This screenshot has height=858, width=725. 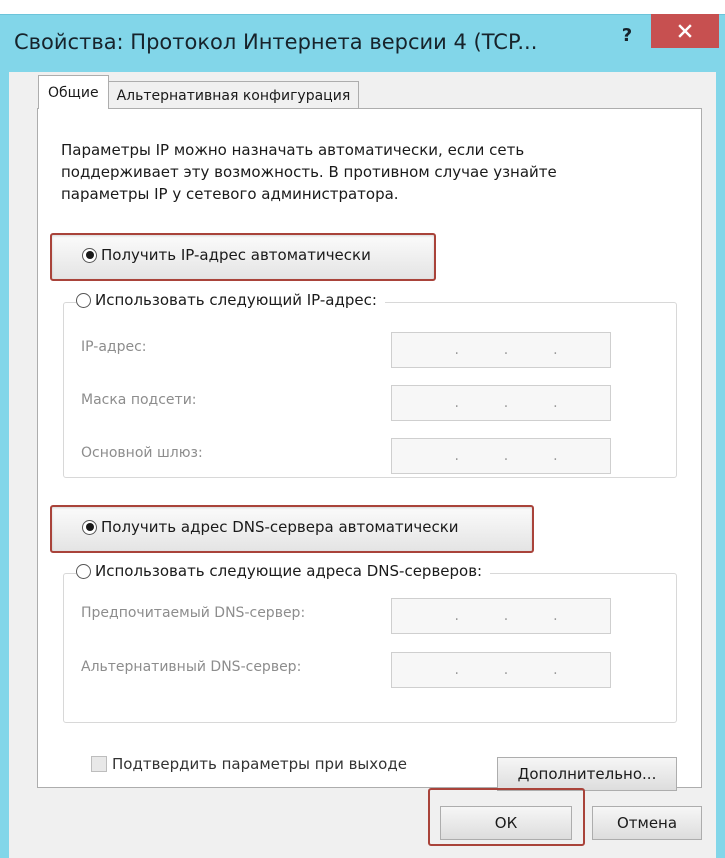 I want to click on validate-label: Подтвердить параметры при выходе, so click(x=259, y=764).